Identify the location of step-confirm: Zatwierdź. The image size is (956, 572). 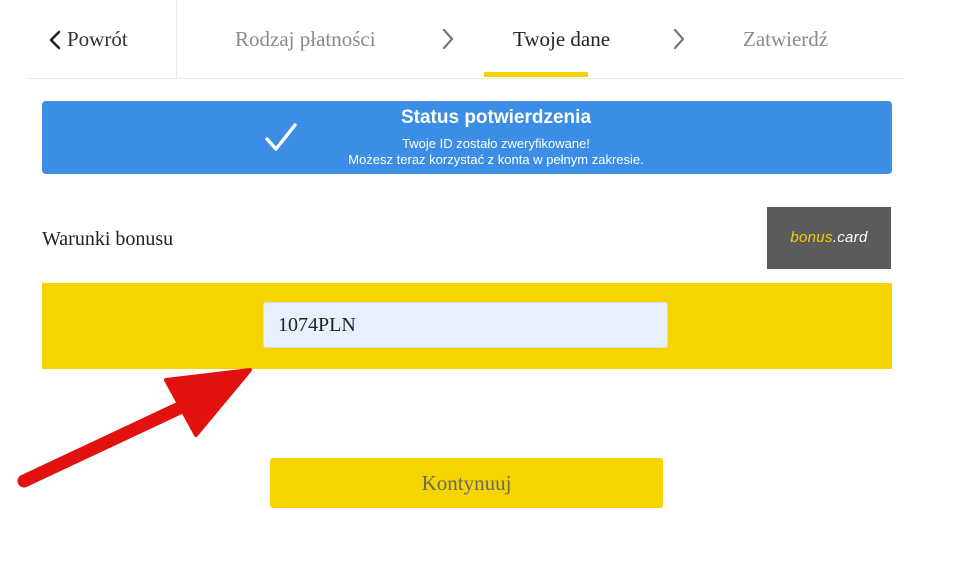
(785, 39).